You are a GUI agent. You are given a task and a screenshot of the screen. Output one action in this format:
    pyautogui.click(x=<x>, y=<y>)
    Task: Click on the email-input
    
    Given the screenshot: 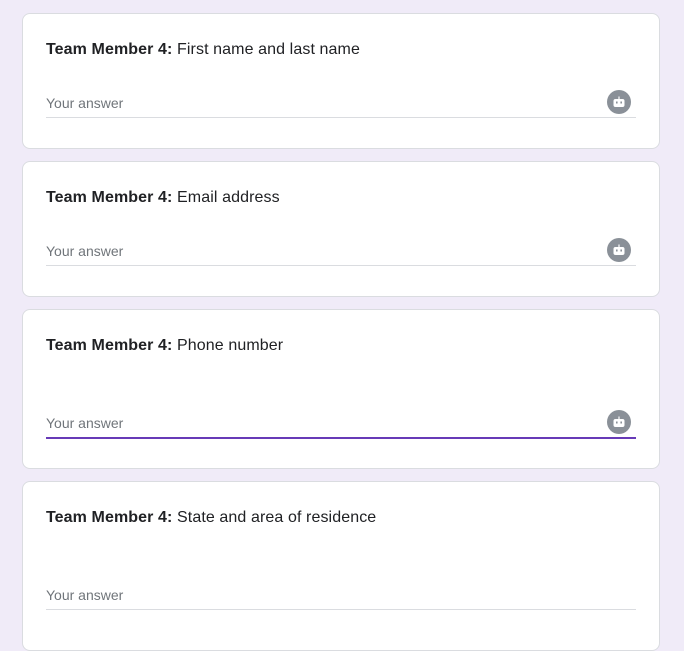 What is the action you would take?
    pyautogui.click(x=316, y=251)
    